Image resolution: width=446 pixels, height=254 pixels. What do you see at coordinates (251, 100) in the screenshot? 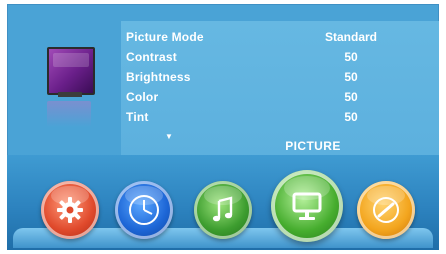
I see `setting-row-color: Color 50` at bounding box center [251, 100].